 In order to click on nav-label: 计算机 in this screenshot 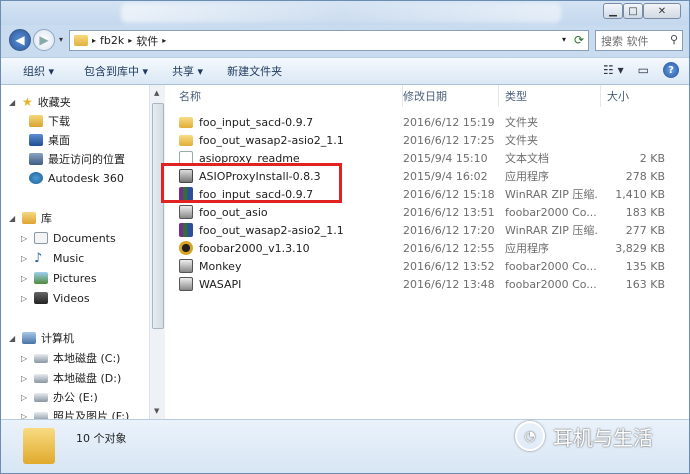, I will do `click(57, 338)`.